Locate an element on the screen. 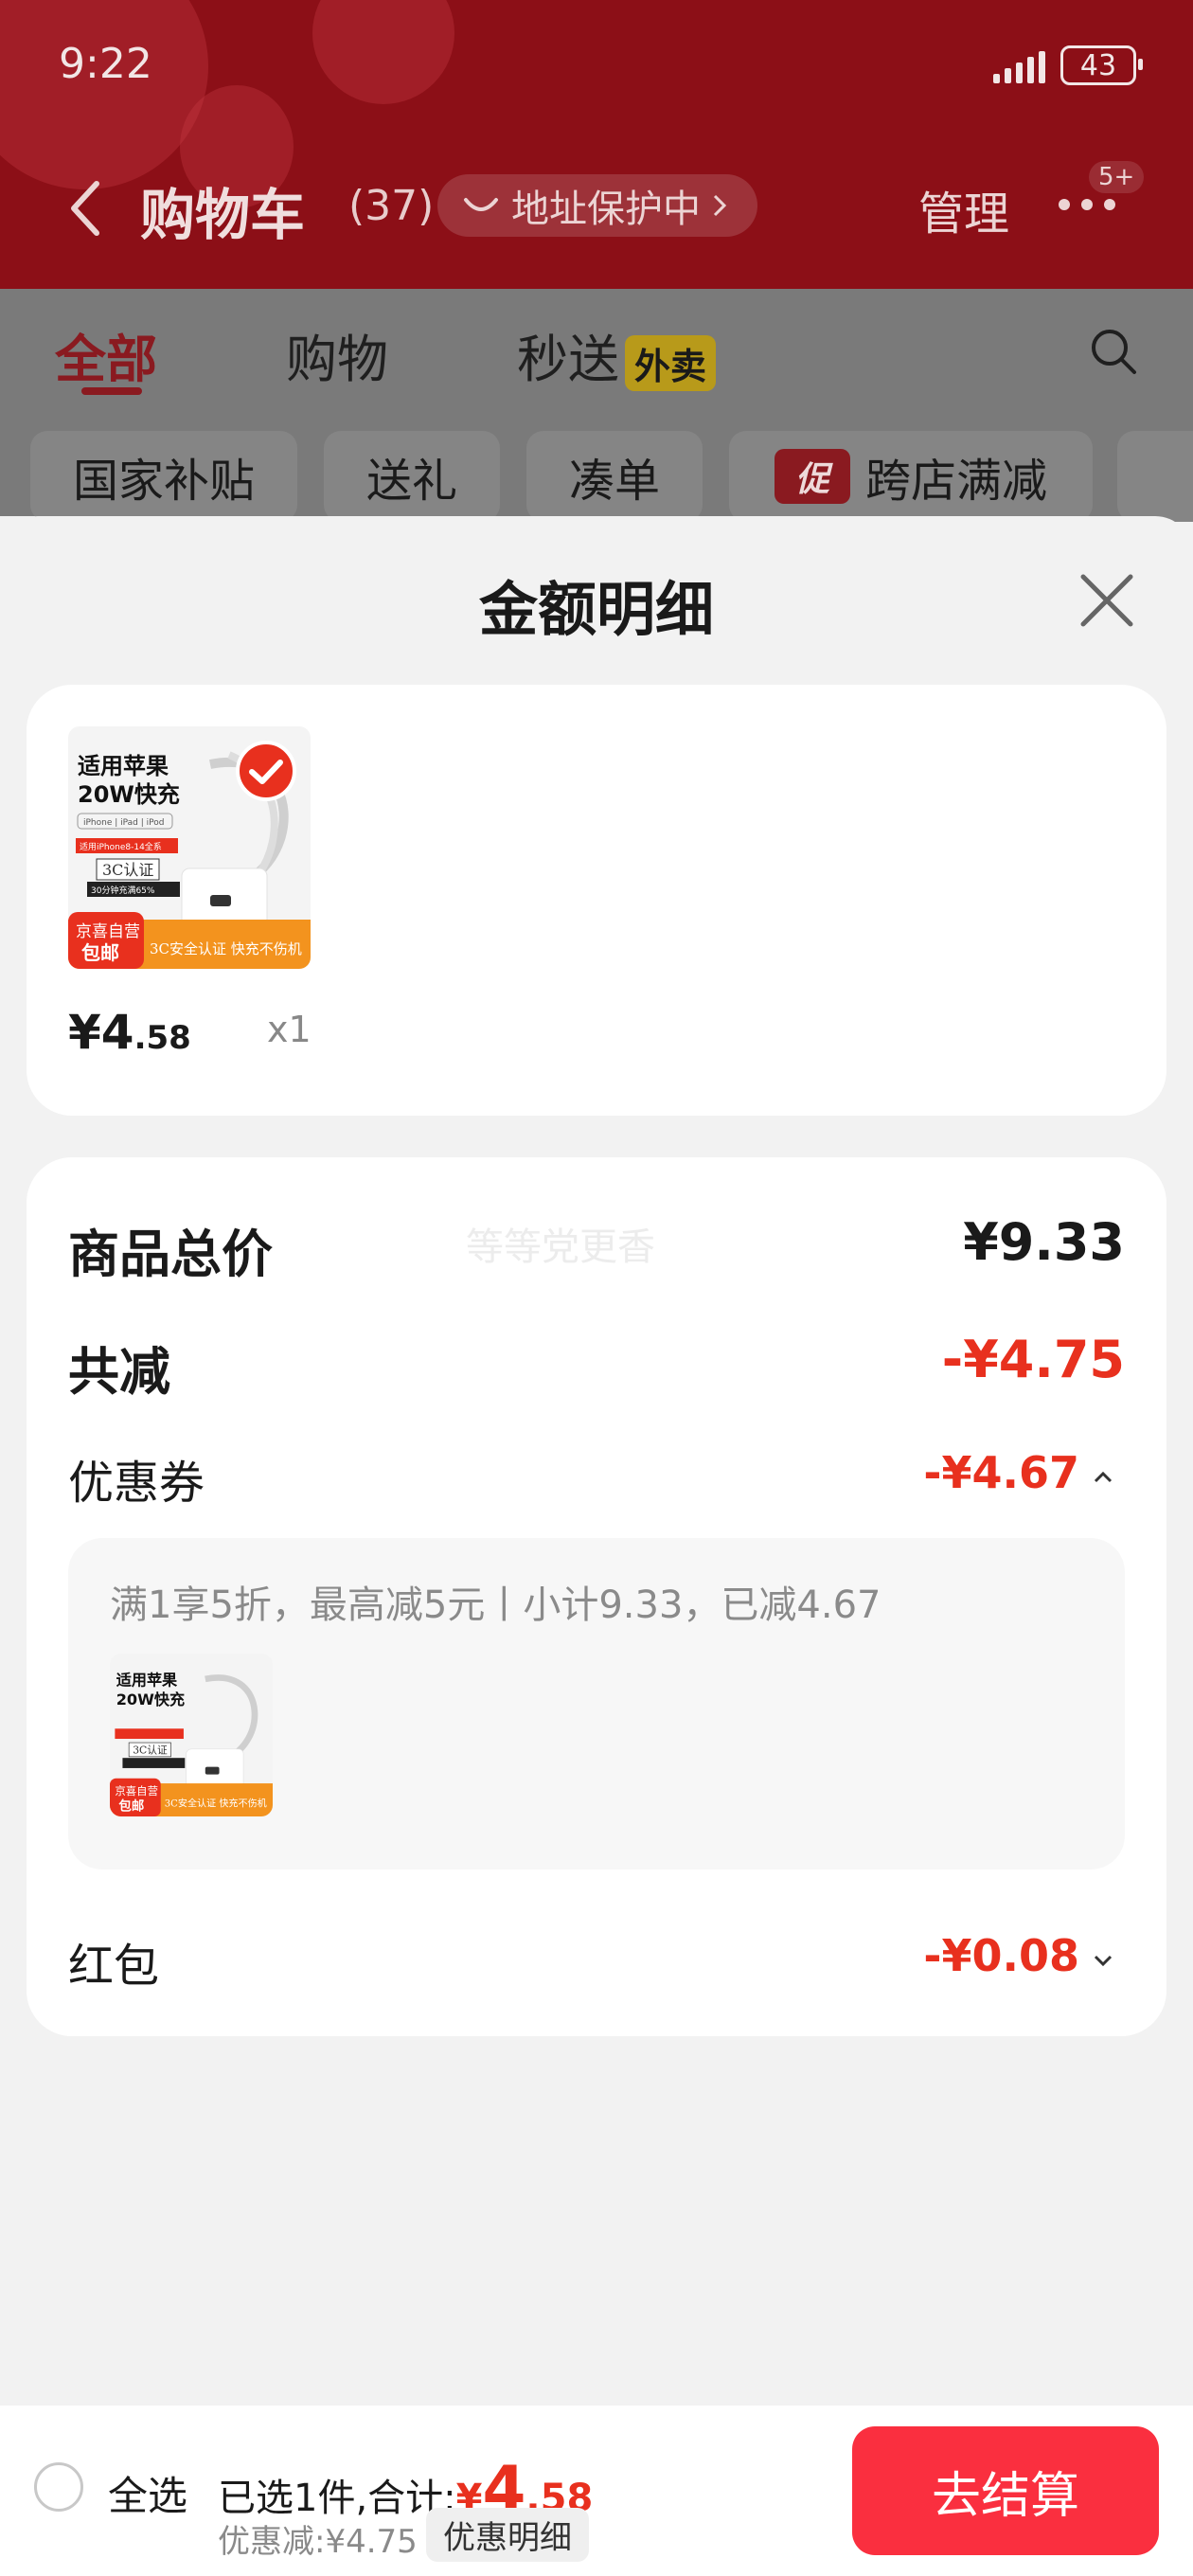 The height and width of the screenshot is (2576, 1193). image-text-3: iPhone | iPad | iPod is located at coordinates (123, 823).